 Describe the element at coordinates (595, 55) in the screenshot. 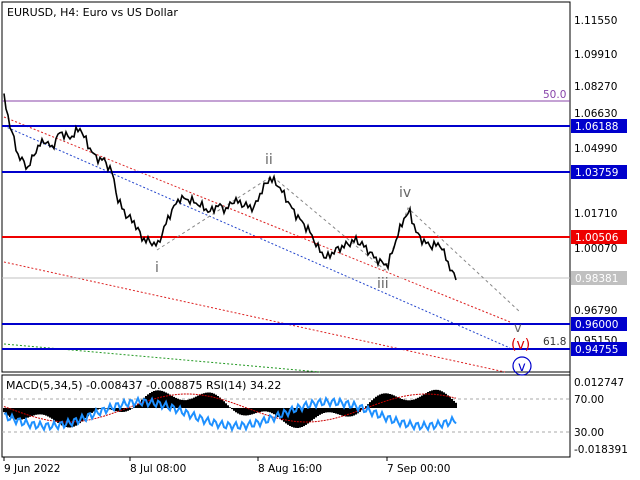

I see `price-tick: 1.09910` at that location.